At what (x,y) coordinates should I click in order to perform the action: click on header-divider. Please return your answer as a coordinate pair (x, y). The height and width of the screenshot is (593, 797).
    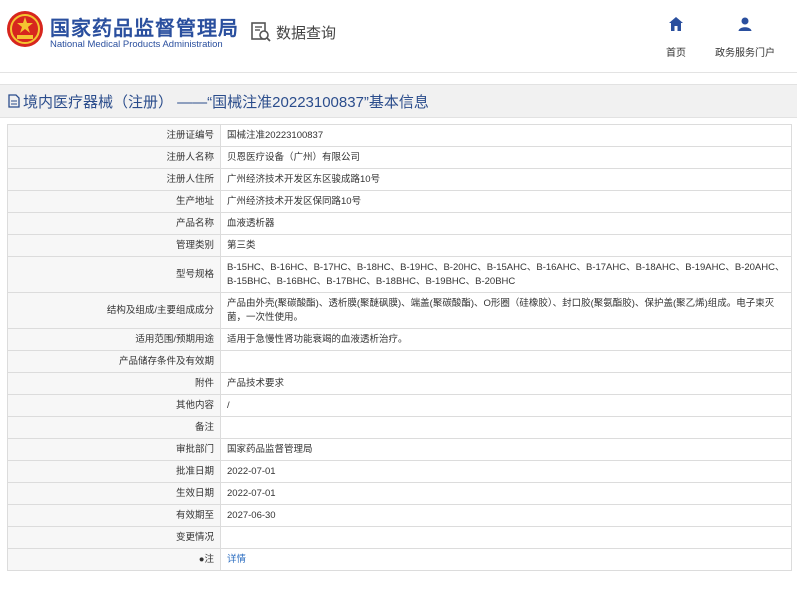
    Looking at the image, I should click on (398, 72).